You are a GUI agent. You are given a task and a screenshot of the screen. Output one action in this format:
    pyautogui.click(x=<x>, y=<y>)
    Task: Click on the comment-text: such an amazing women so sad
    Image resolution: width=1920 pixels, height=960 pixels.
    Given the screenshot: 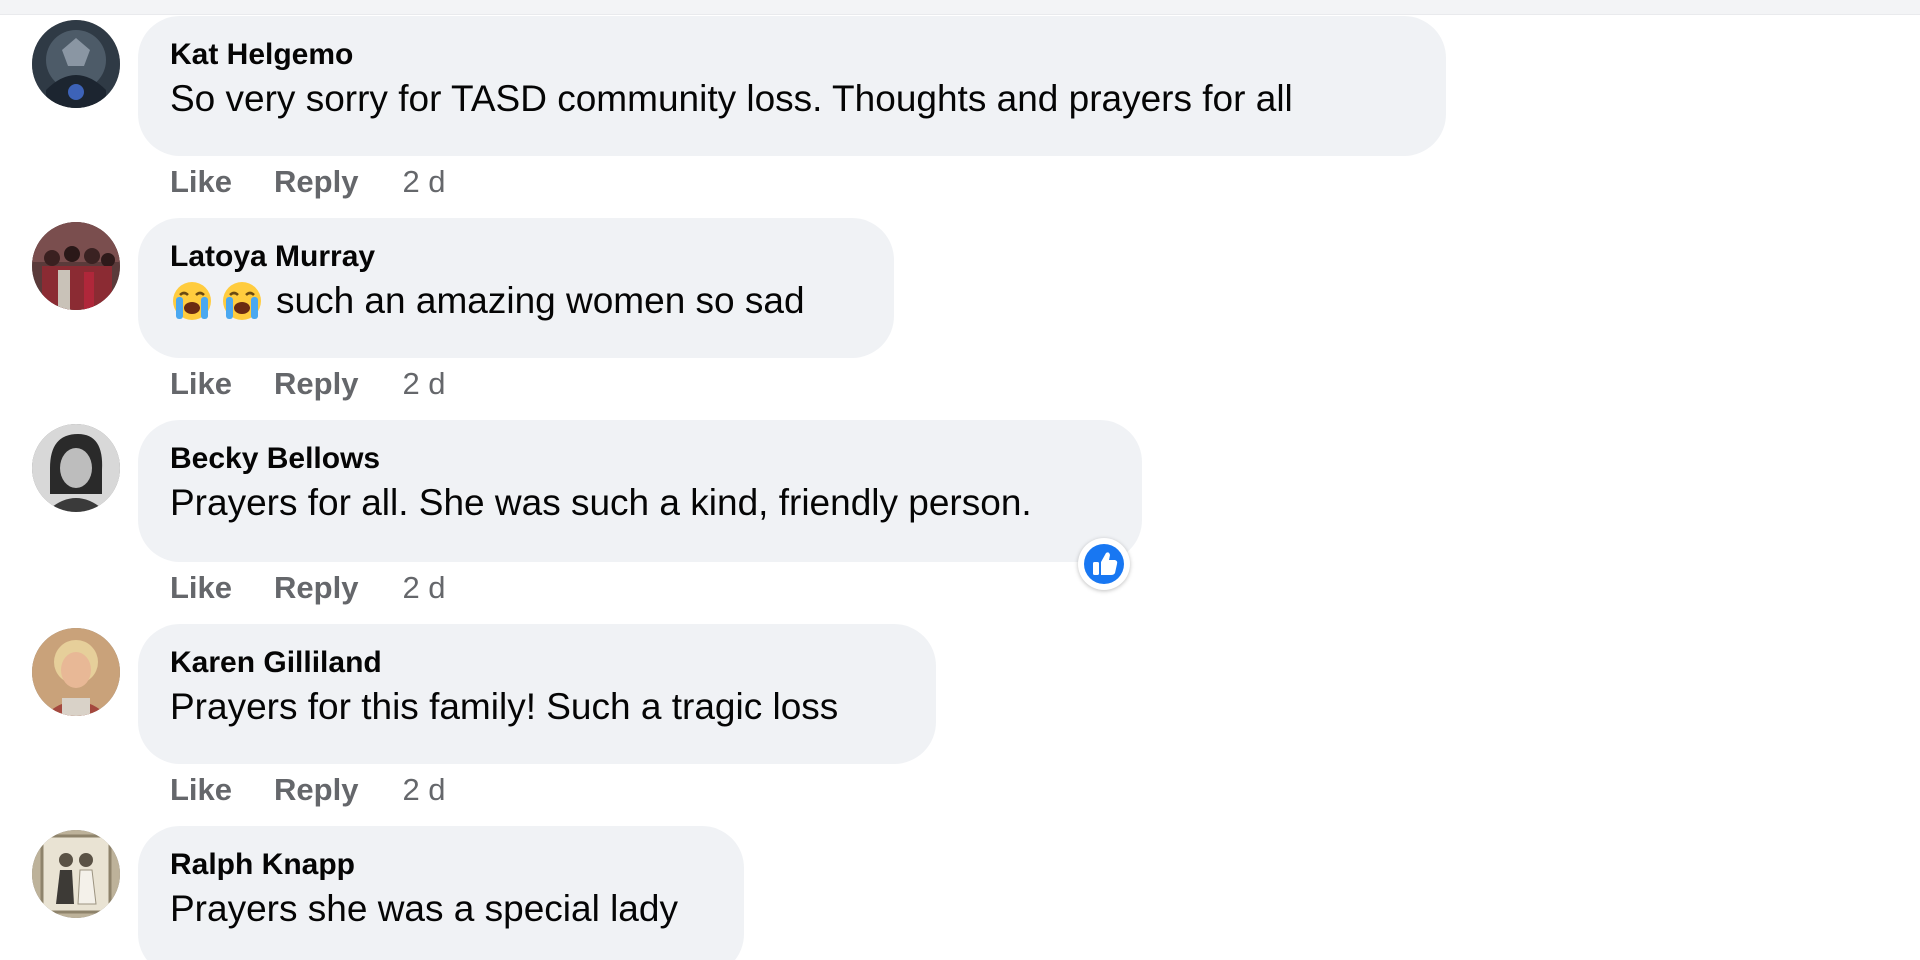 What is the action you would take?
    pyautogui.click(x=515, y=301)
    